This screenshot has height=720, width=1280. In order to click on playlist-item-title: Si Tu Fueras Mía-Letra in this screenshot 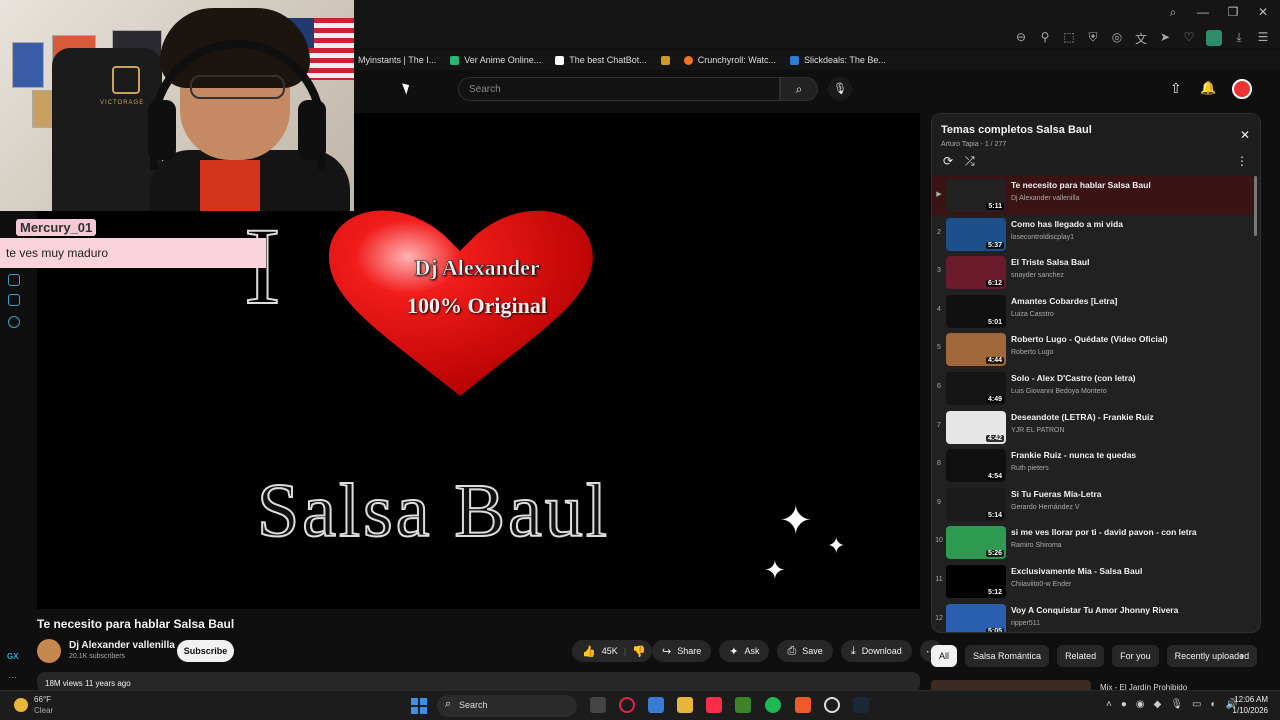, I will do `click(1129, 494)`.